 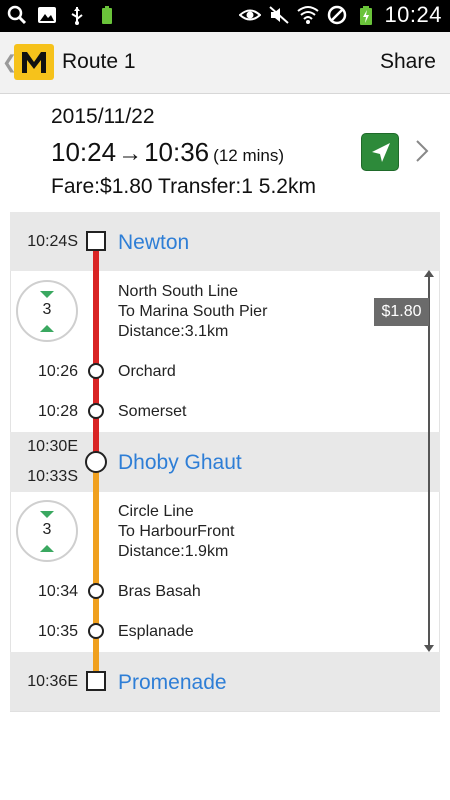 I want to click on stop-time: 10:28, so click(x=57, y=411).